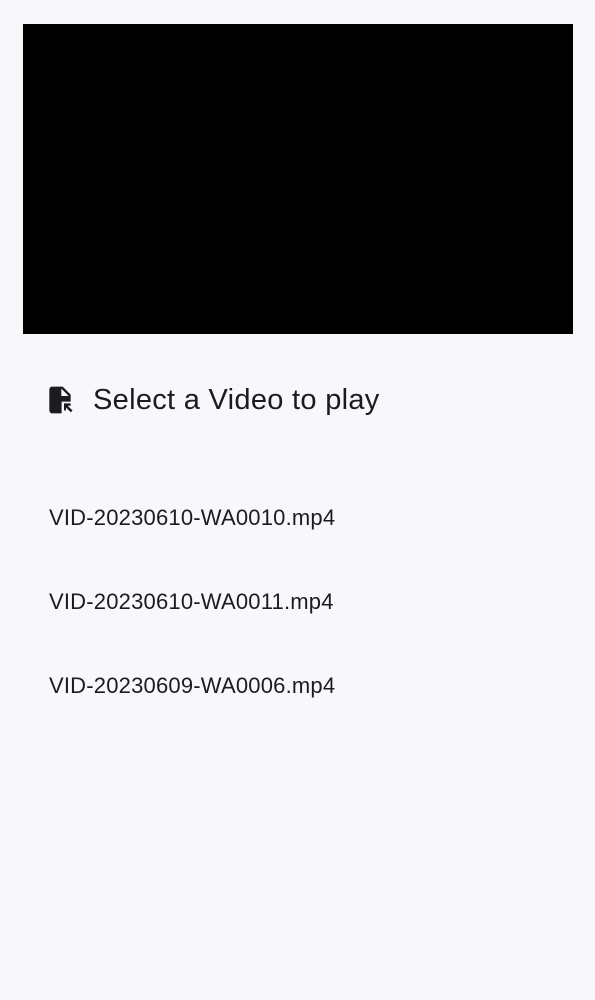 Image resolution: width=595 pixels, height=1000 pixels. I want to click on video-list-item: VID-20230610-WA0010.mp4, so click(297, 518).